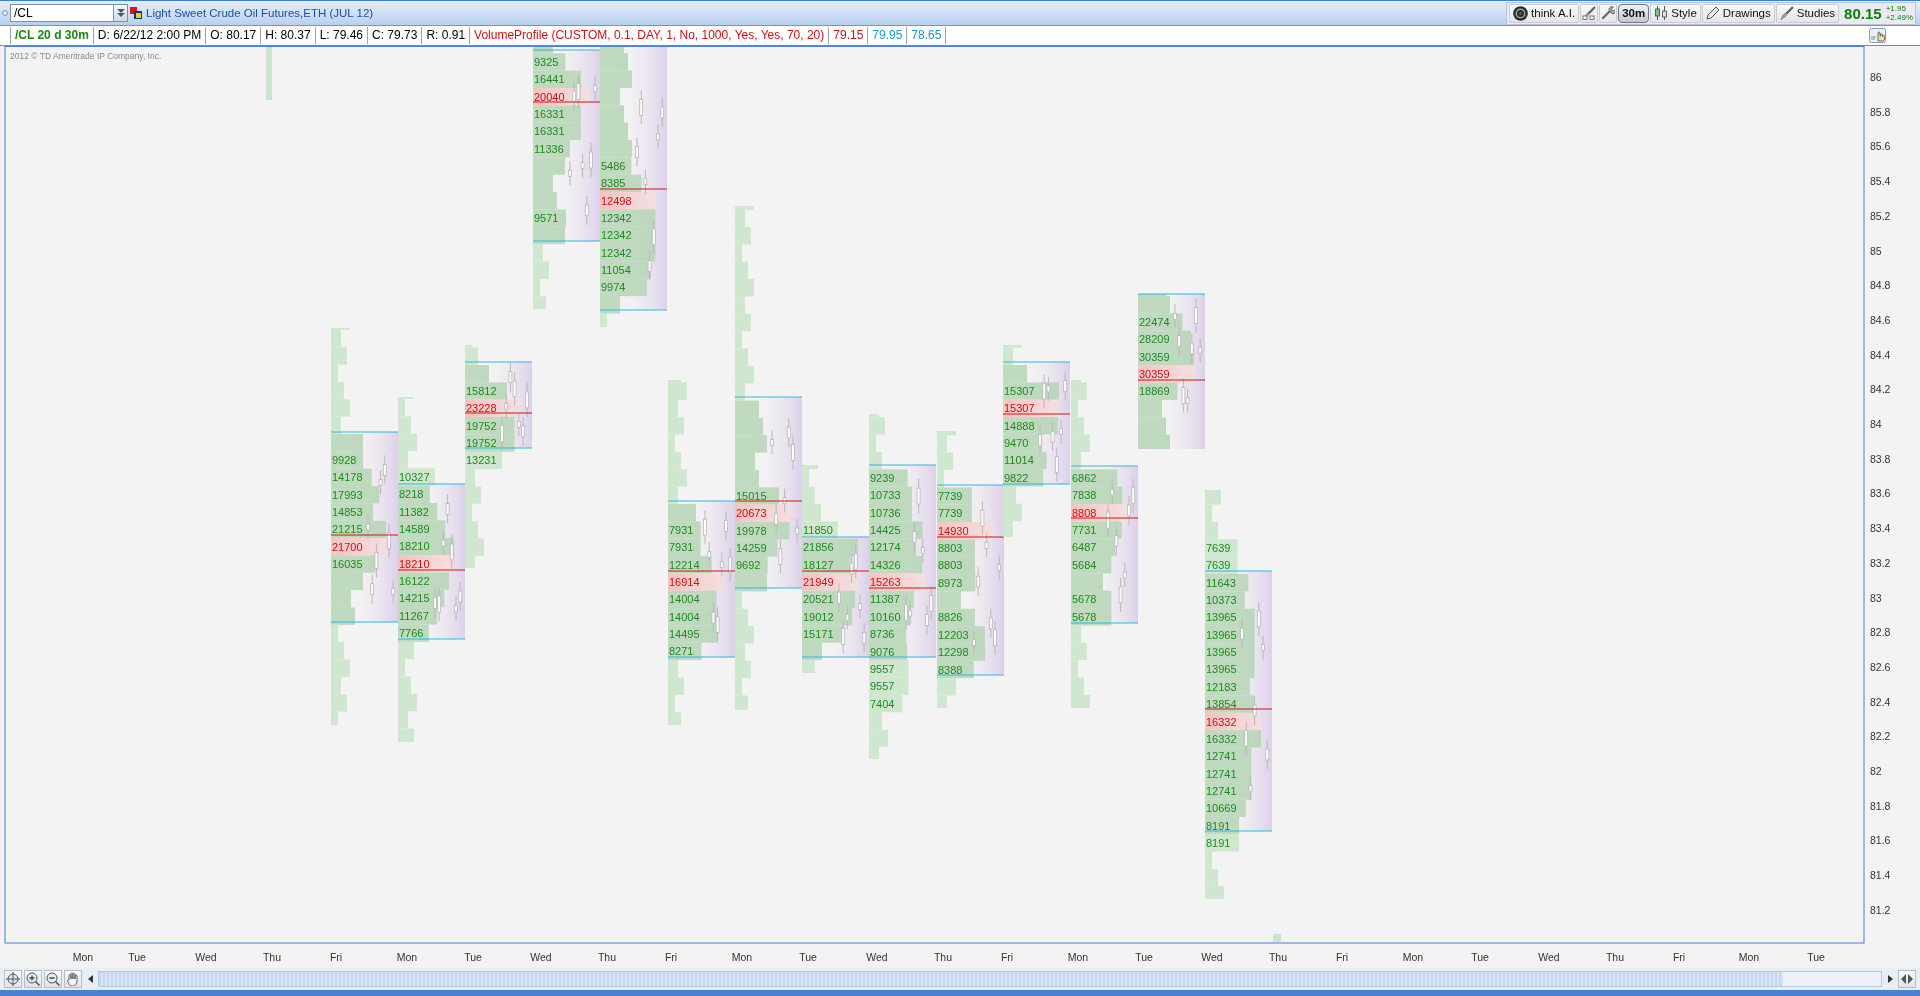 The height and width of the screenshot is (996, 1920). Describe the element at coordinates (1880, 111) in the screenshot. I see `price-label: 85.8` at that location.